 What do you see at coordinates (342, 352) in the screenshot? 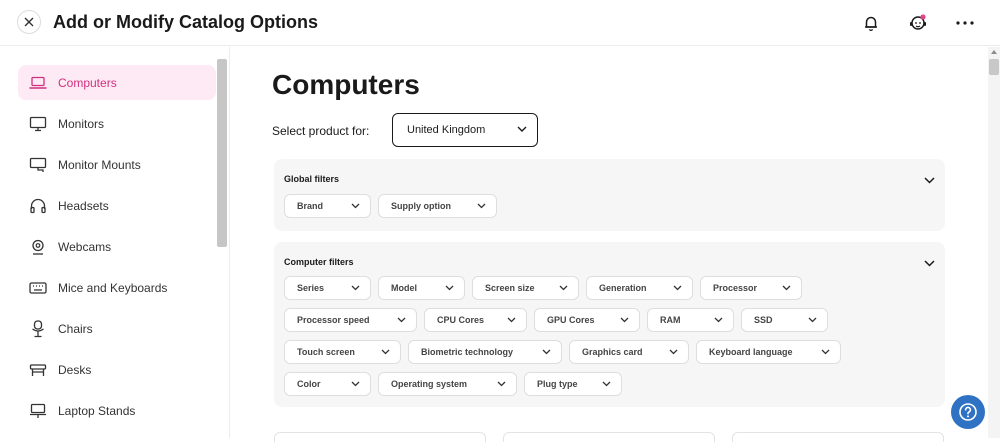
I see `filter-chip-touch-screen: Touch screen` at bounding box center [342, 352].